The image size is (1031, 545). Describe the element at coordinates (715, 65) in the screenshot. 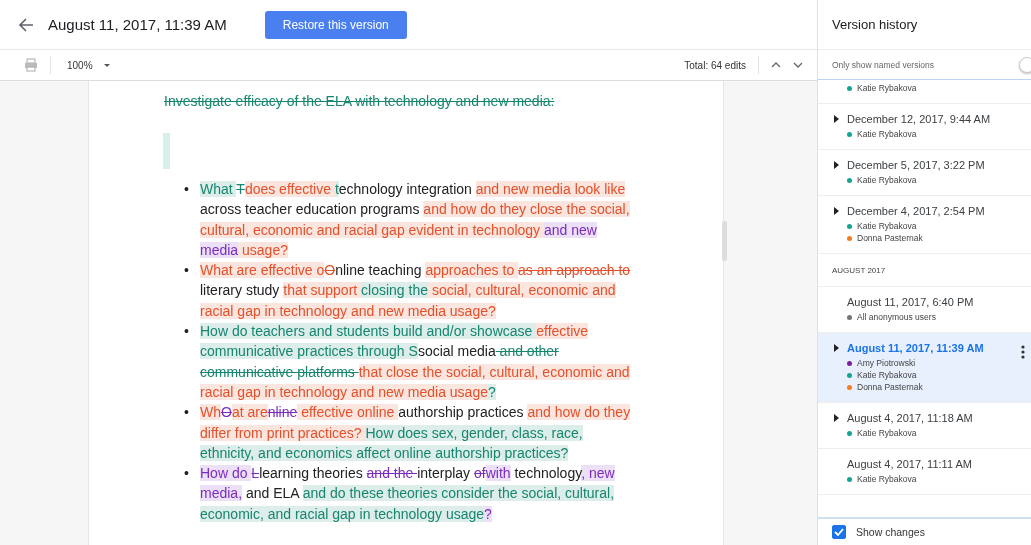

I see `edit-count: Total: 64 edits` at that location.